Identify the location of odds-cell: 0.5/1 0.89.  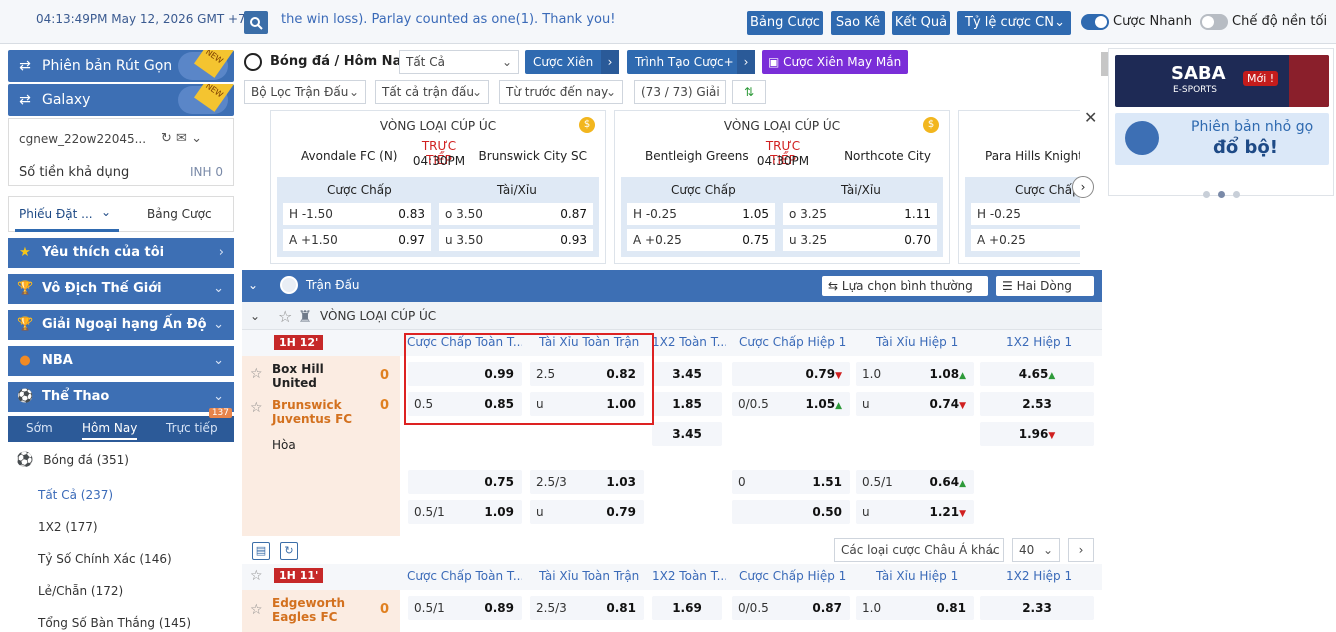
(465, 608).